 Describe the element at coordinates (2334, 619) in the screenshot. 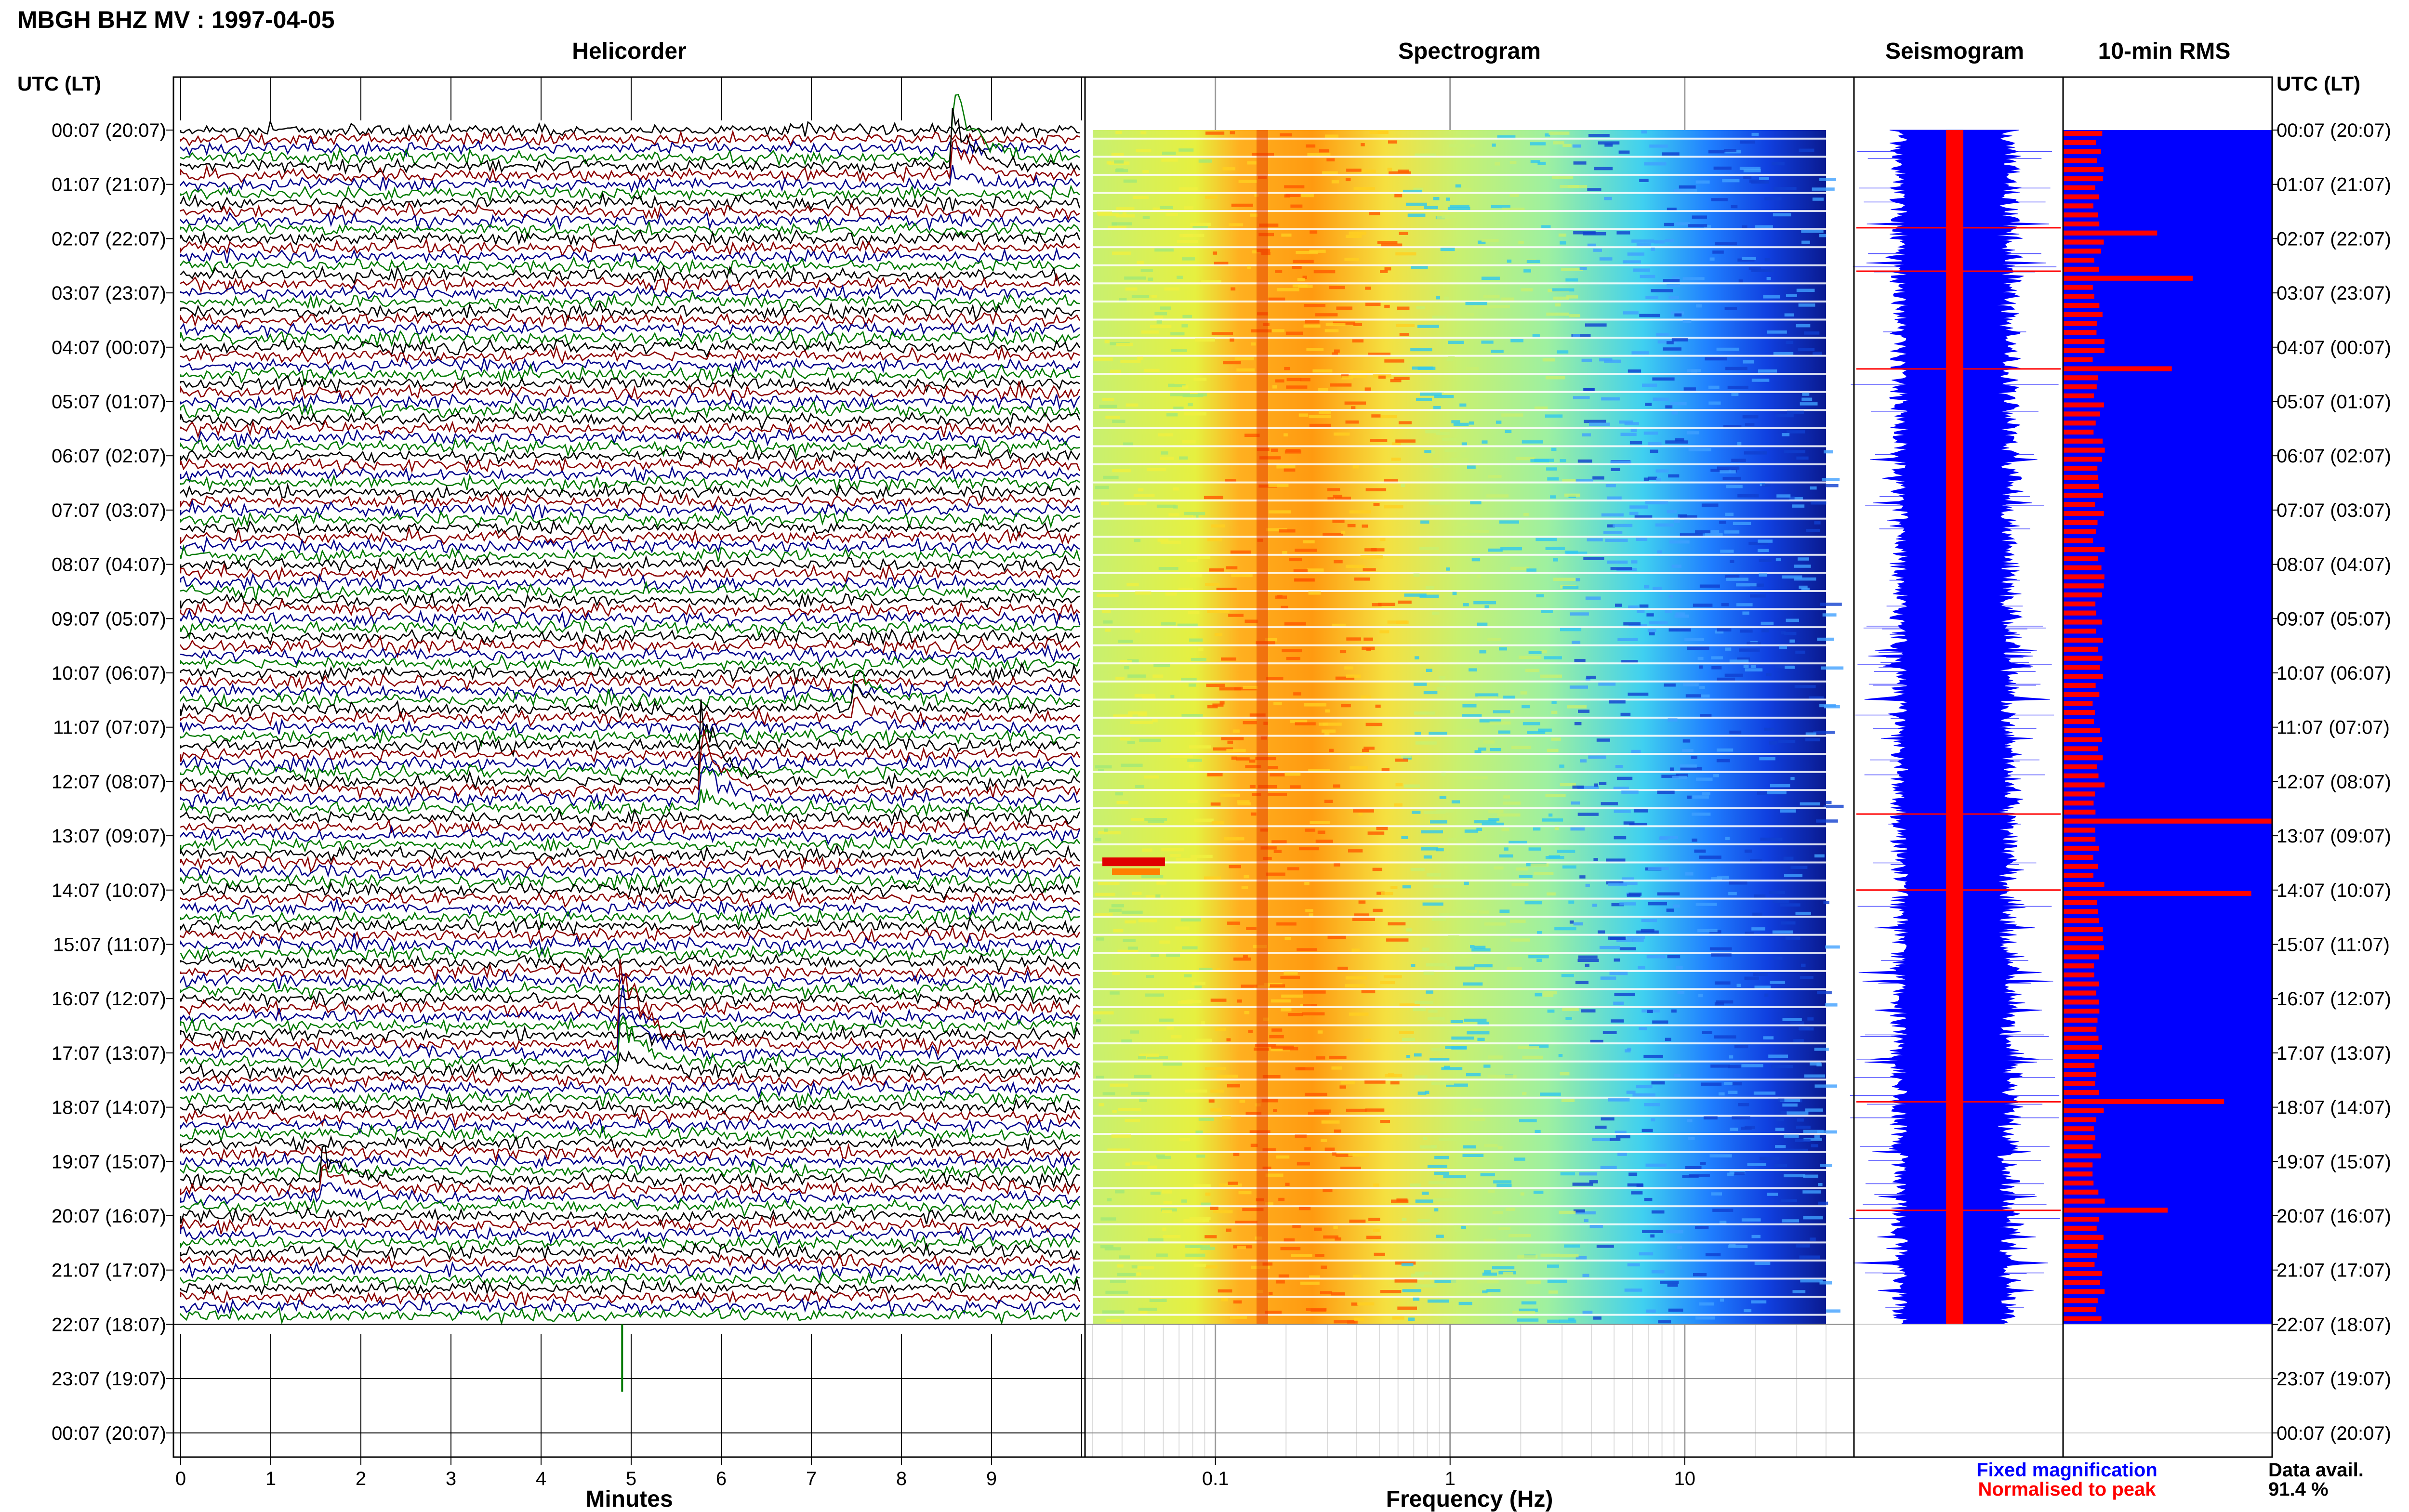

I see `time-label-right: 09:07 (05:07)` at that location.